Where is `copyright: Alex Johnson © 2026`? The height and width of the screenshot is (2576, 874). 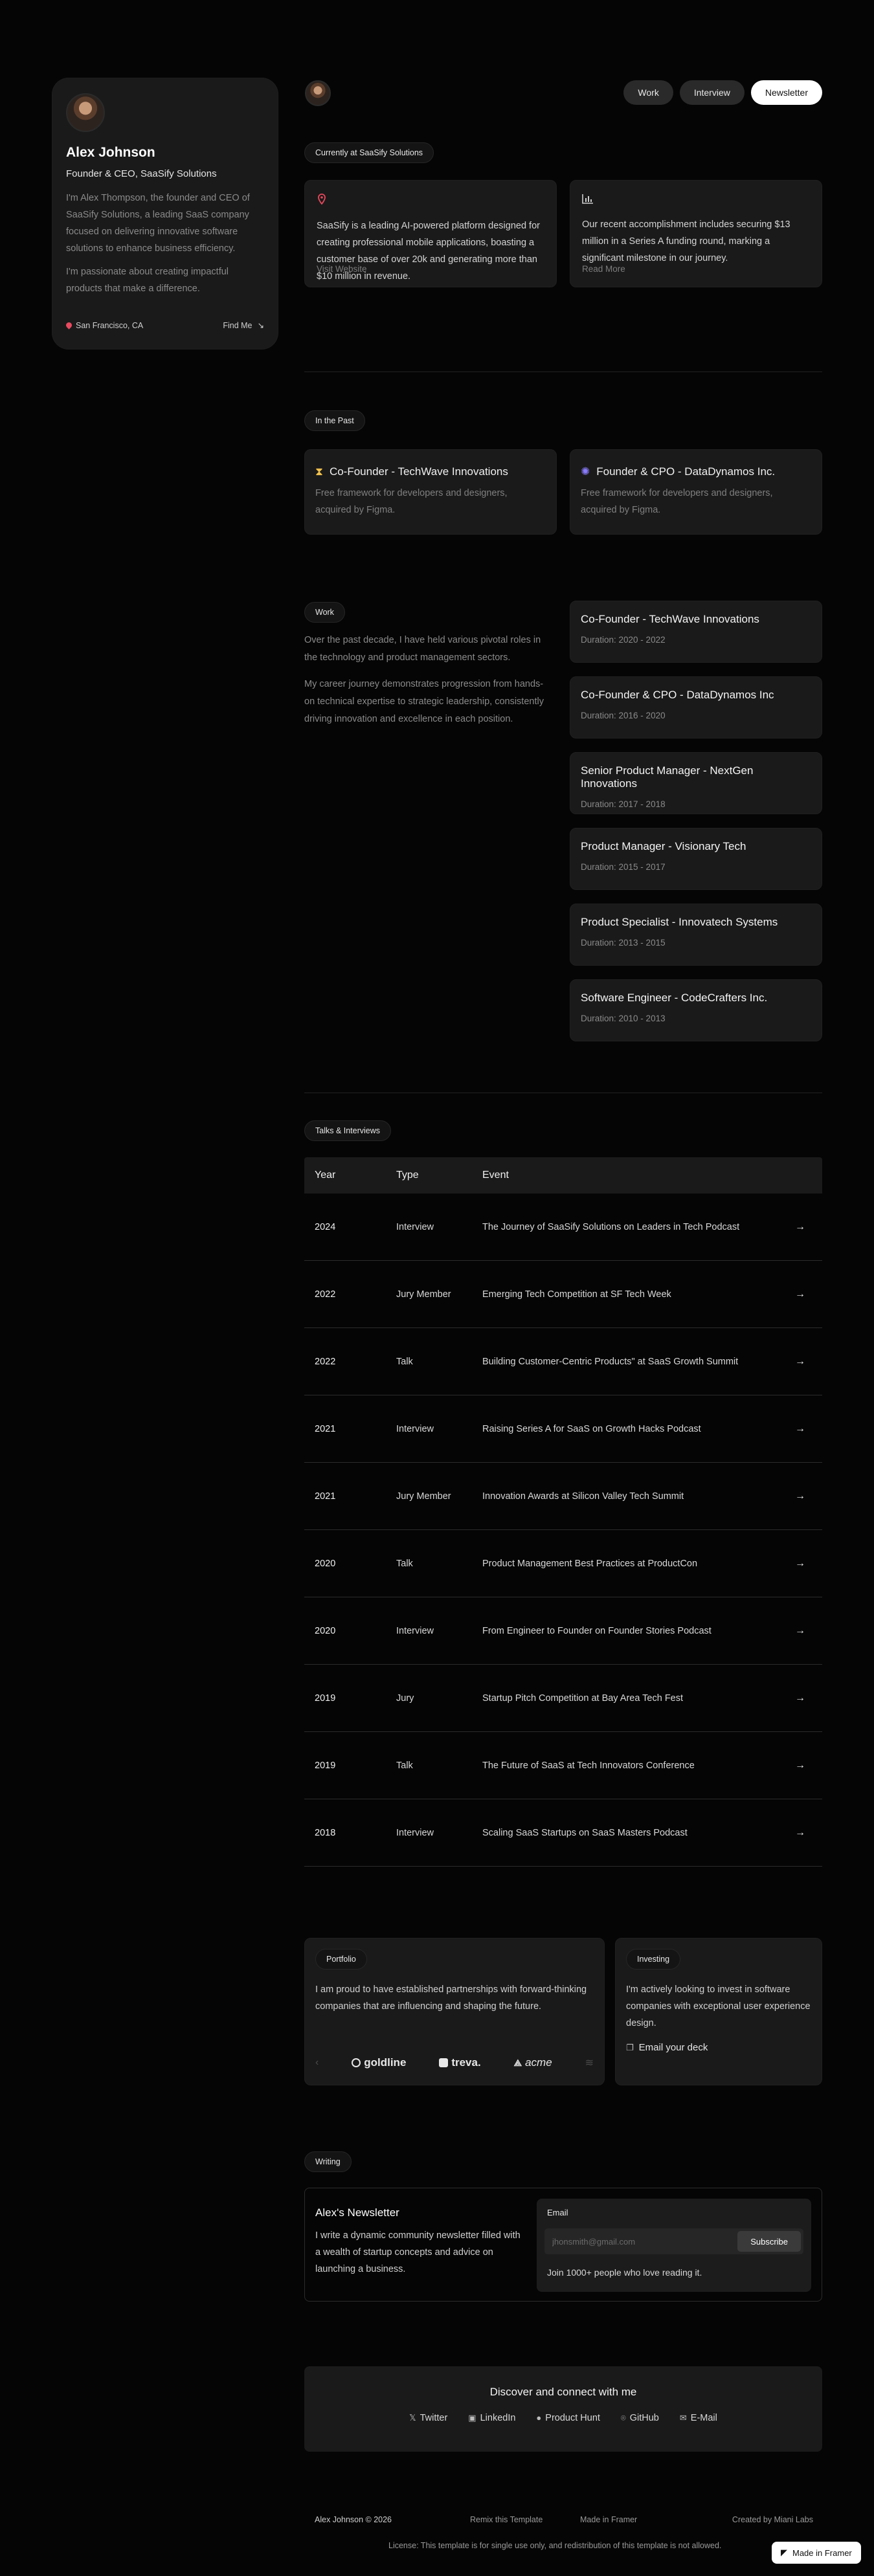
copyright: Alex Johnson © 2026 is located at coordinates (353, 2519).